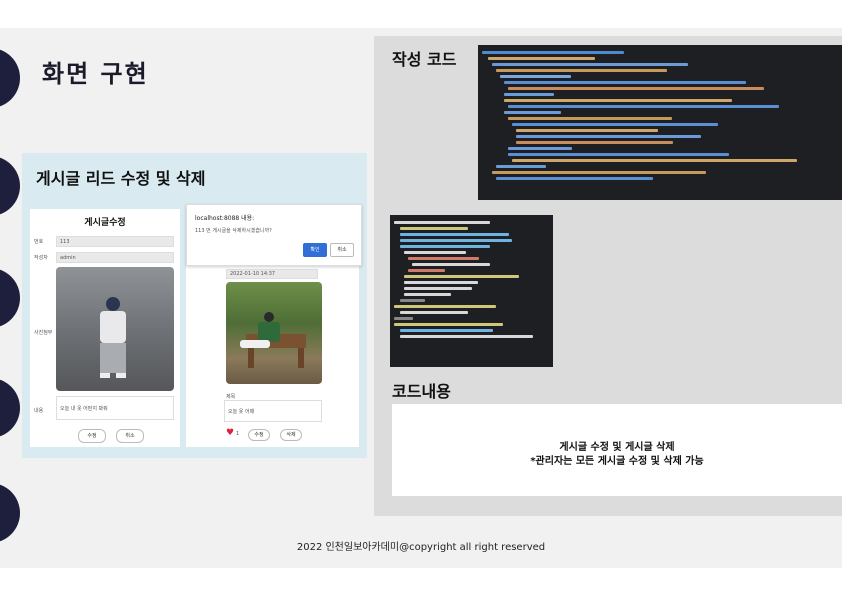  What do you see at coordinates (272, 274) in the screenshot?
I see `date-field: 2022-01-10 14:37` at bounding box center [272, 274].